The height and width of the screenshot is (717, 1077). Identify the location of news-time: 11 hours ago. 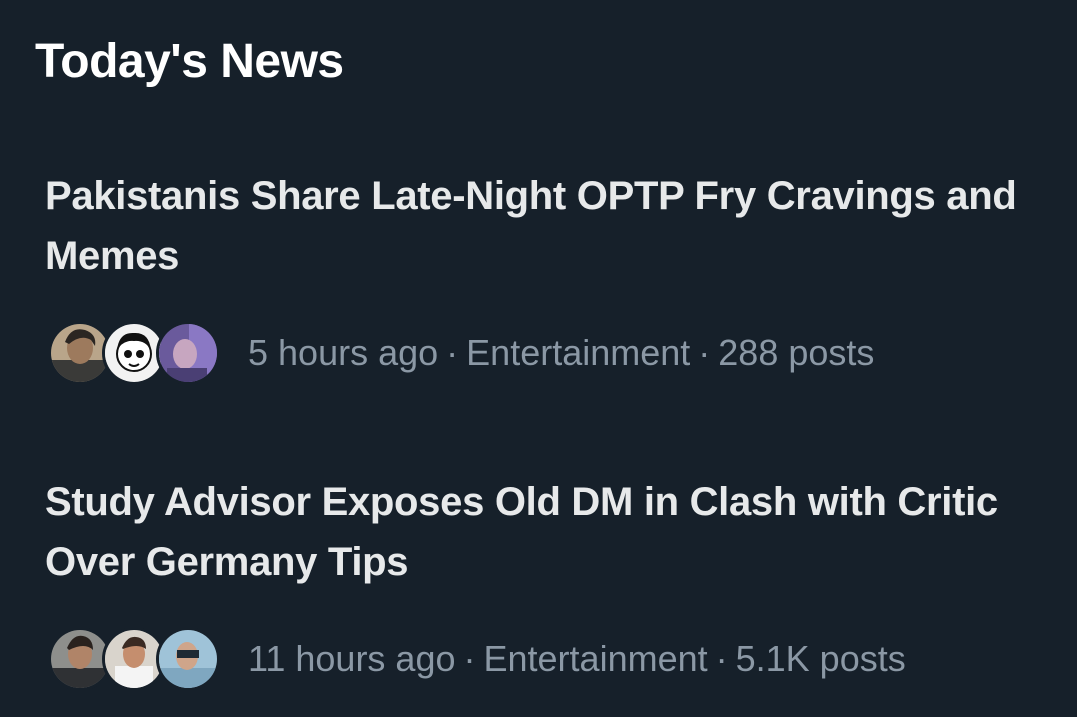
(352, 658).